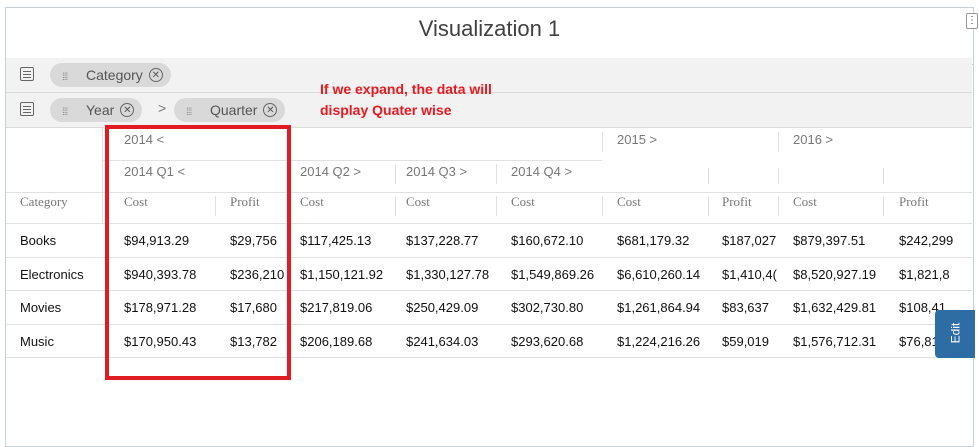  I want to click on rows-shelf-icon, so click(27, 74).